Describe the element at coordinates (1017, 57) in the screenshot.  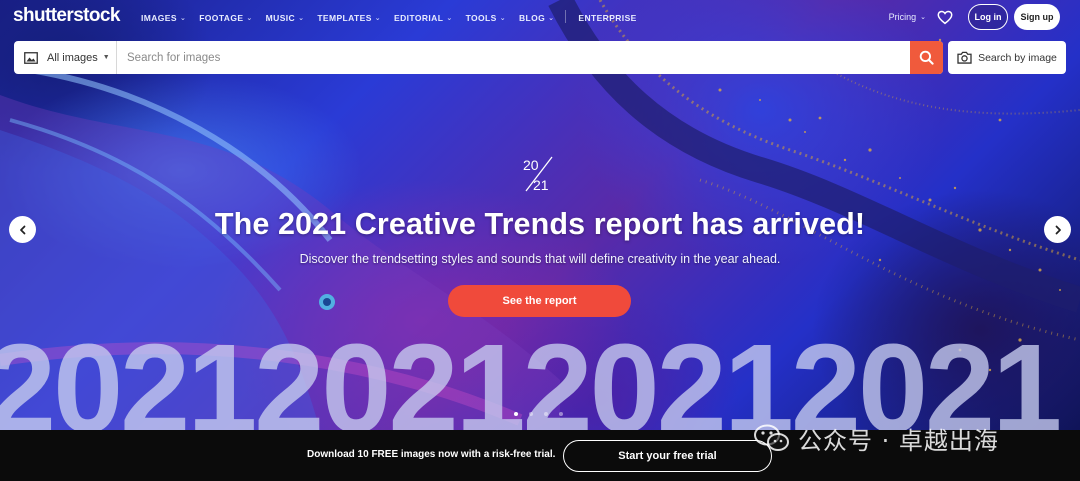
I see `search-by-image-label: Search by image` at that location.